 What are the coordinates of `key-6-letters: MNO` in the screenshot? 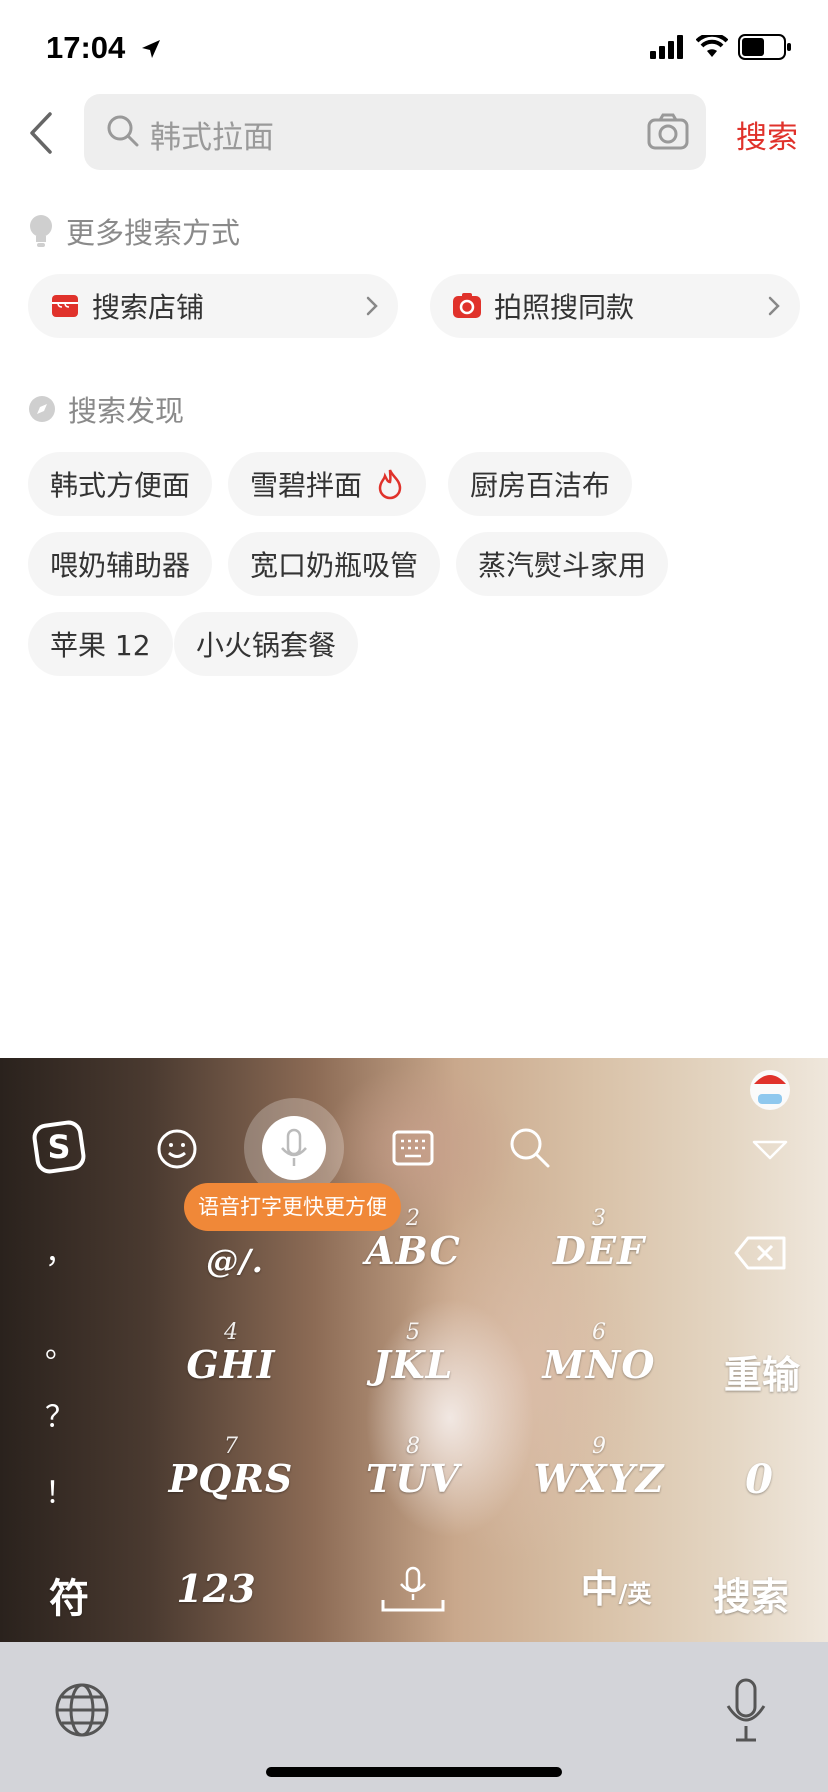 It's located at (599, 1364).